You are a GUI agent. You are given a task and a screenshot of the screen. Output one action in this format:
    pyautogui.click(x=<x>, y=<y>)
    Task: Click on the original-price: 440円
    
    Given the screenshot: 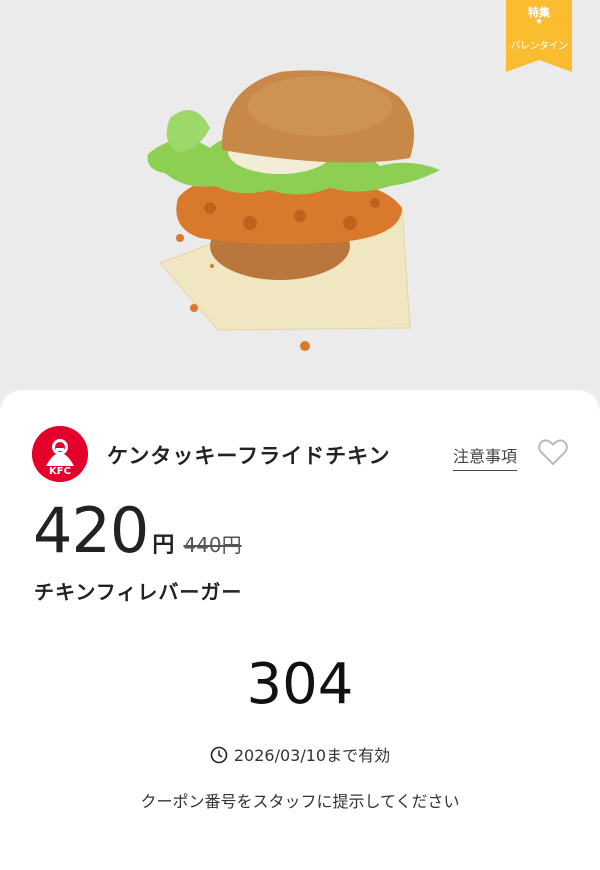 What is the action you would take?
    pyautogui.click(x=212, y=545)
    